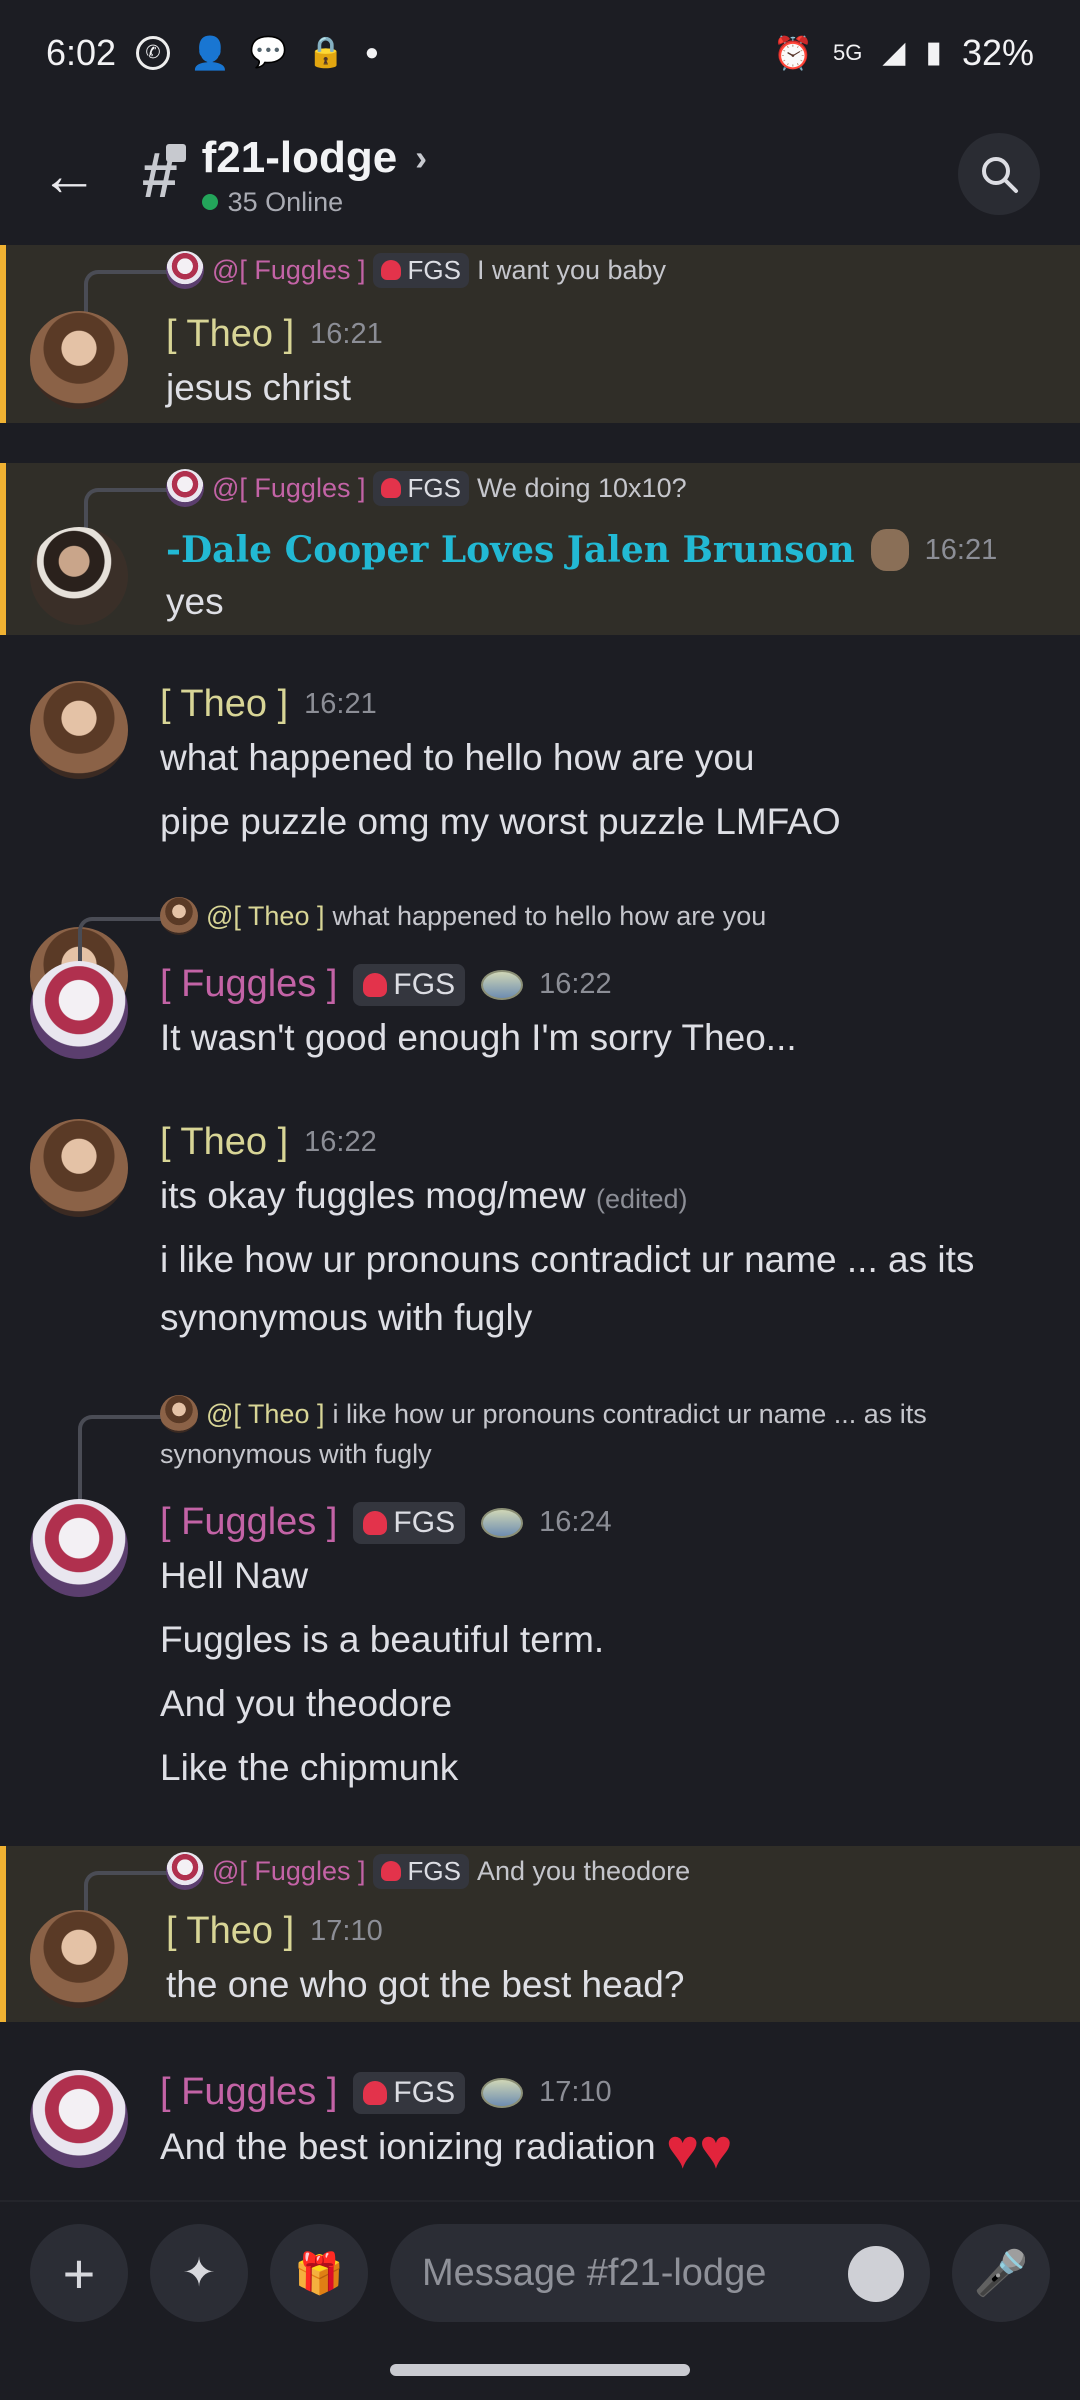 Image resolution: width=1080 pixels, height=2400 pixels. What do you see at coordinates (306, 1703) in the screenshot?
I see `message-text: And you theodore` at bounding box center [306, 1703].